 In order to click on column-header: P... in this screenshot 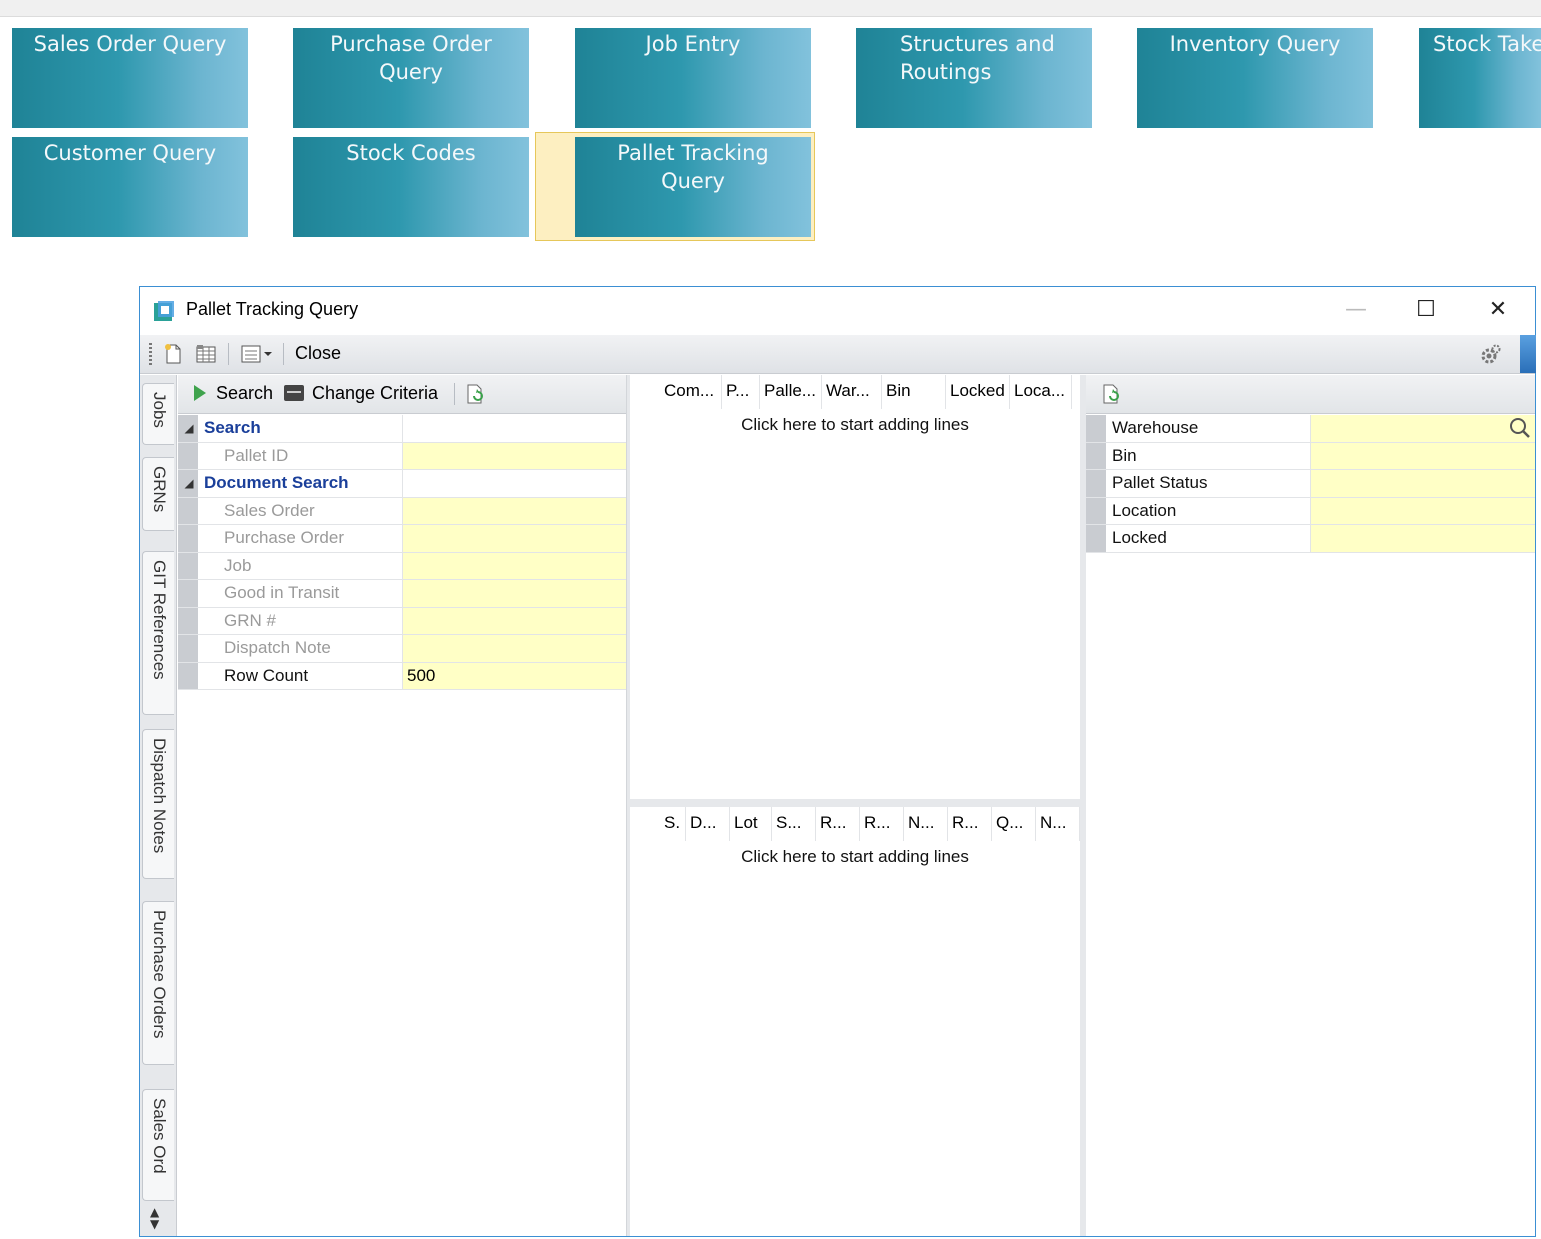, I will do `click(741, 392)`.